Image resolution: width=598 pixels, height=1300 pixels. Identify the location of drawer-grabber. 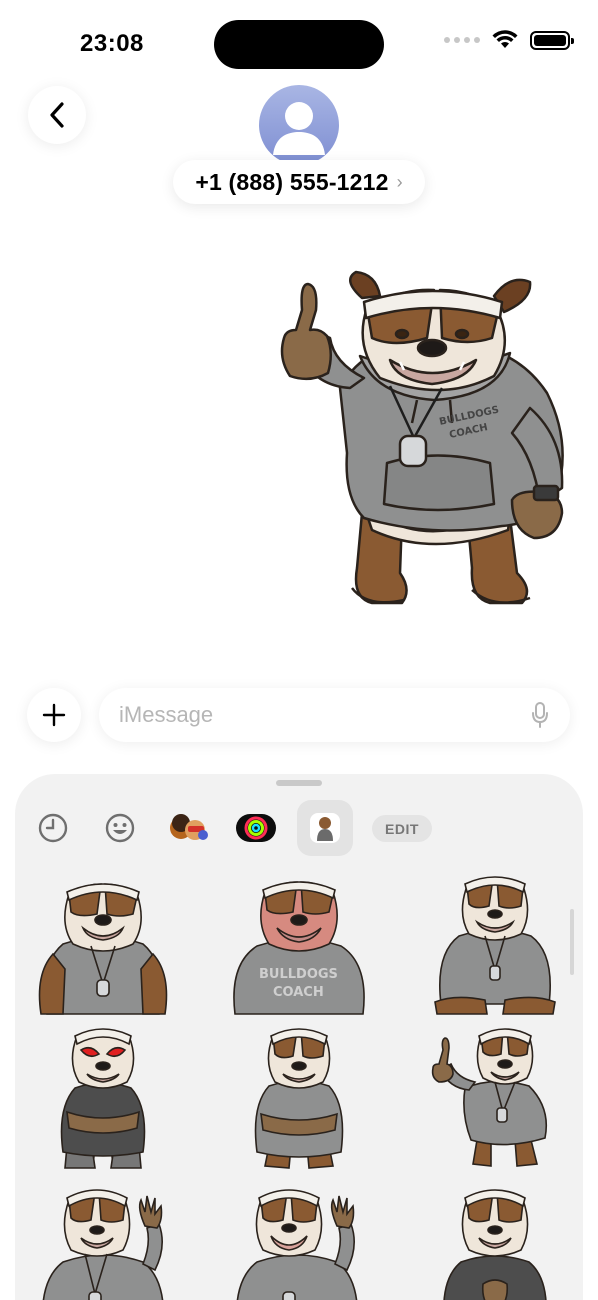
(299, 783).